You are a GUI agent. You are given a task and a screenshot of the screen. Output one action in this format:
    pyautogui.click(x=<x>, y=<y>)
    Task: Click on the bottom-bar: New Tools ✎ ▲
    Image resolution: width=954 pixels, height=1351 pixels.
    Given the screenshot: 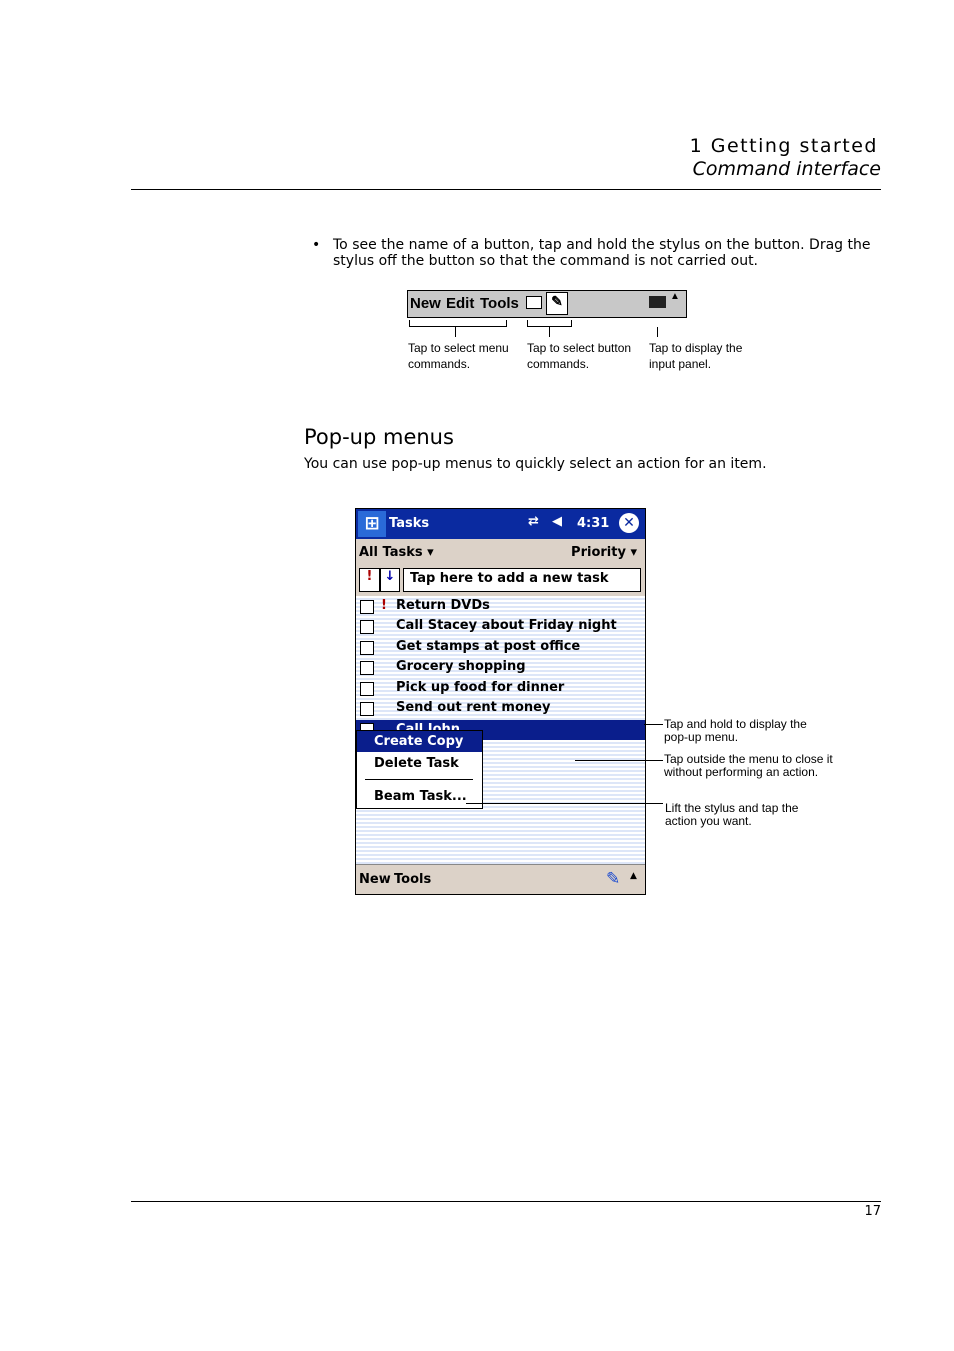 What is the action you would take?
    pyautogui.click(x=500, y=879)
    